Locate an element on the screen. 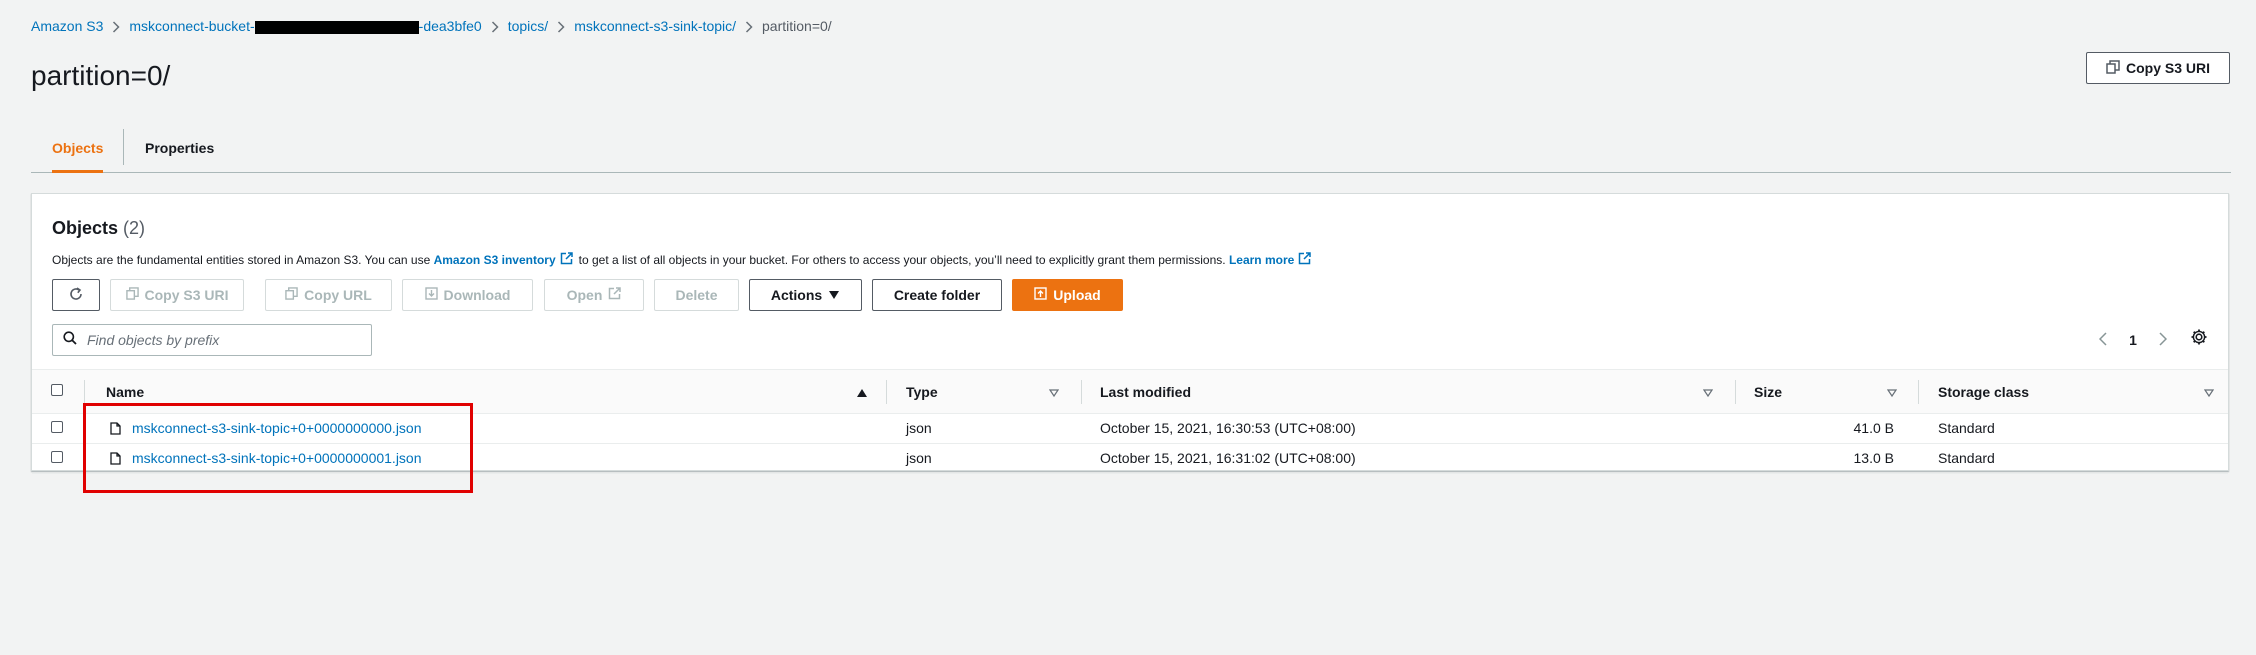 The height and width of the screenshot is (655, 2256). delete-label: Delete is located at coordinates (696, 295).